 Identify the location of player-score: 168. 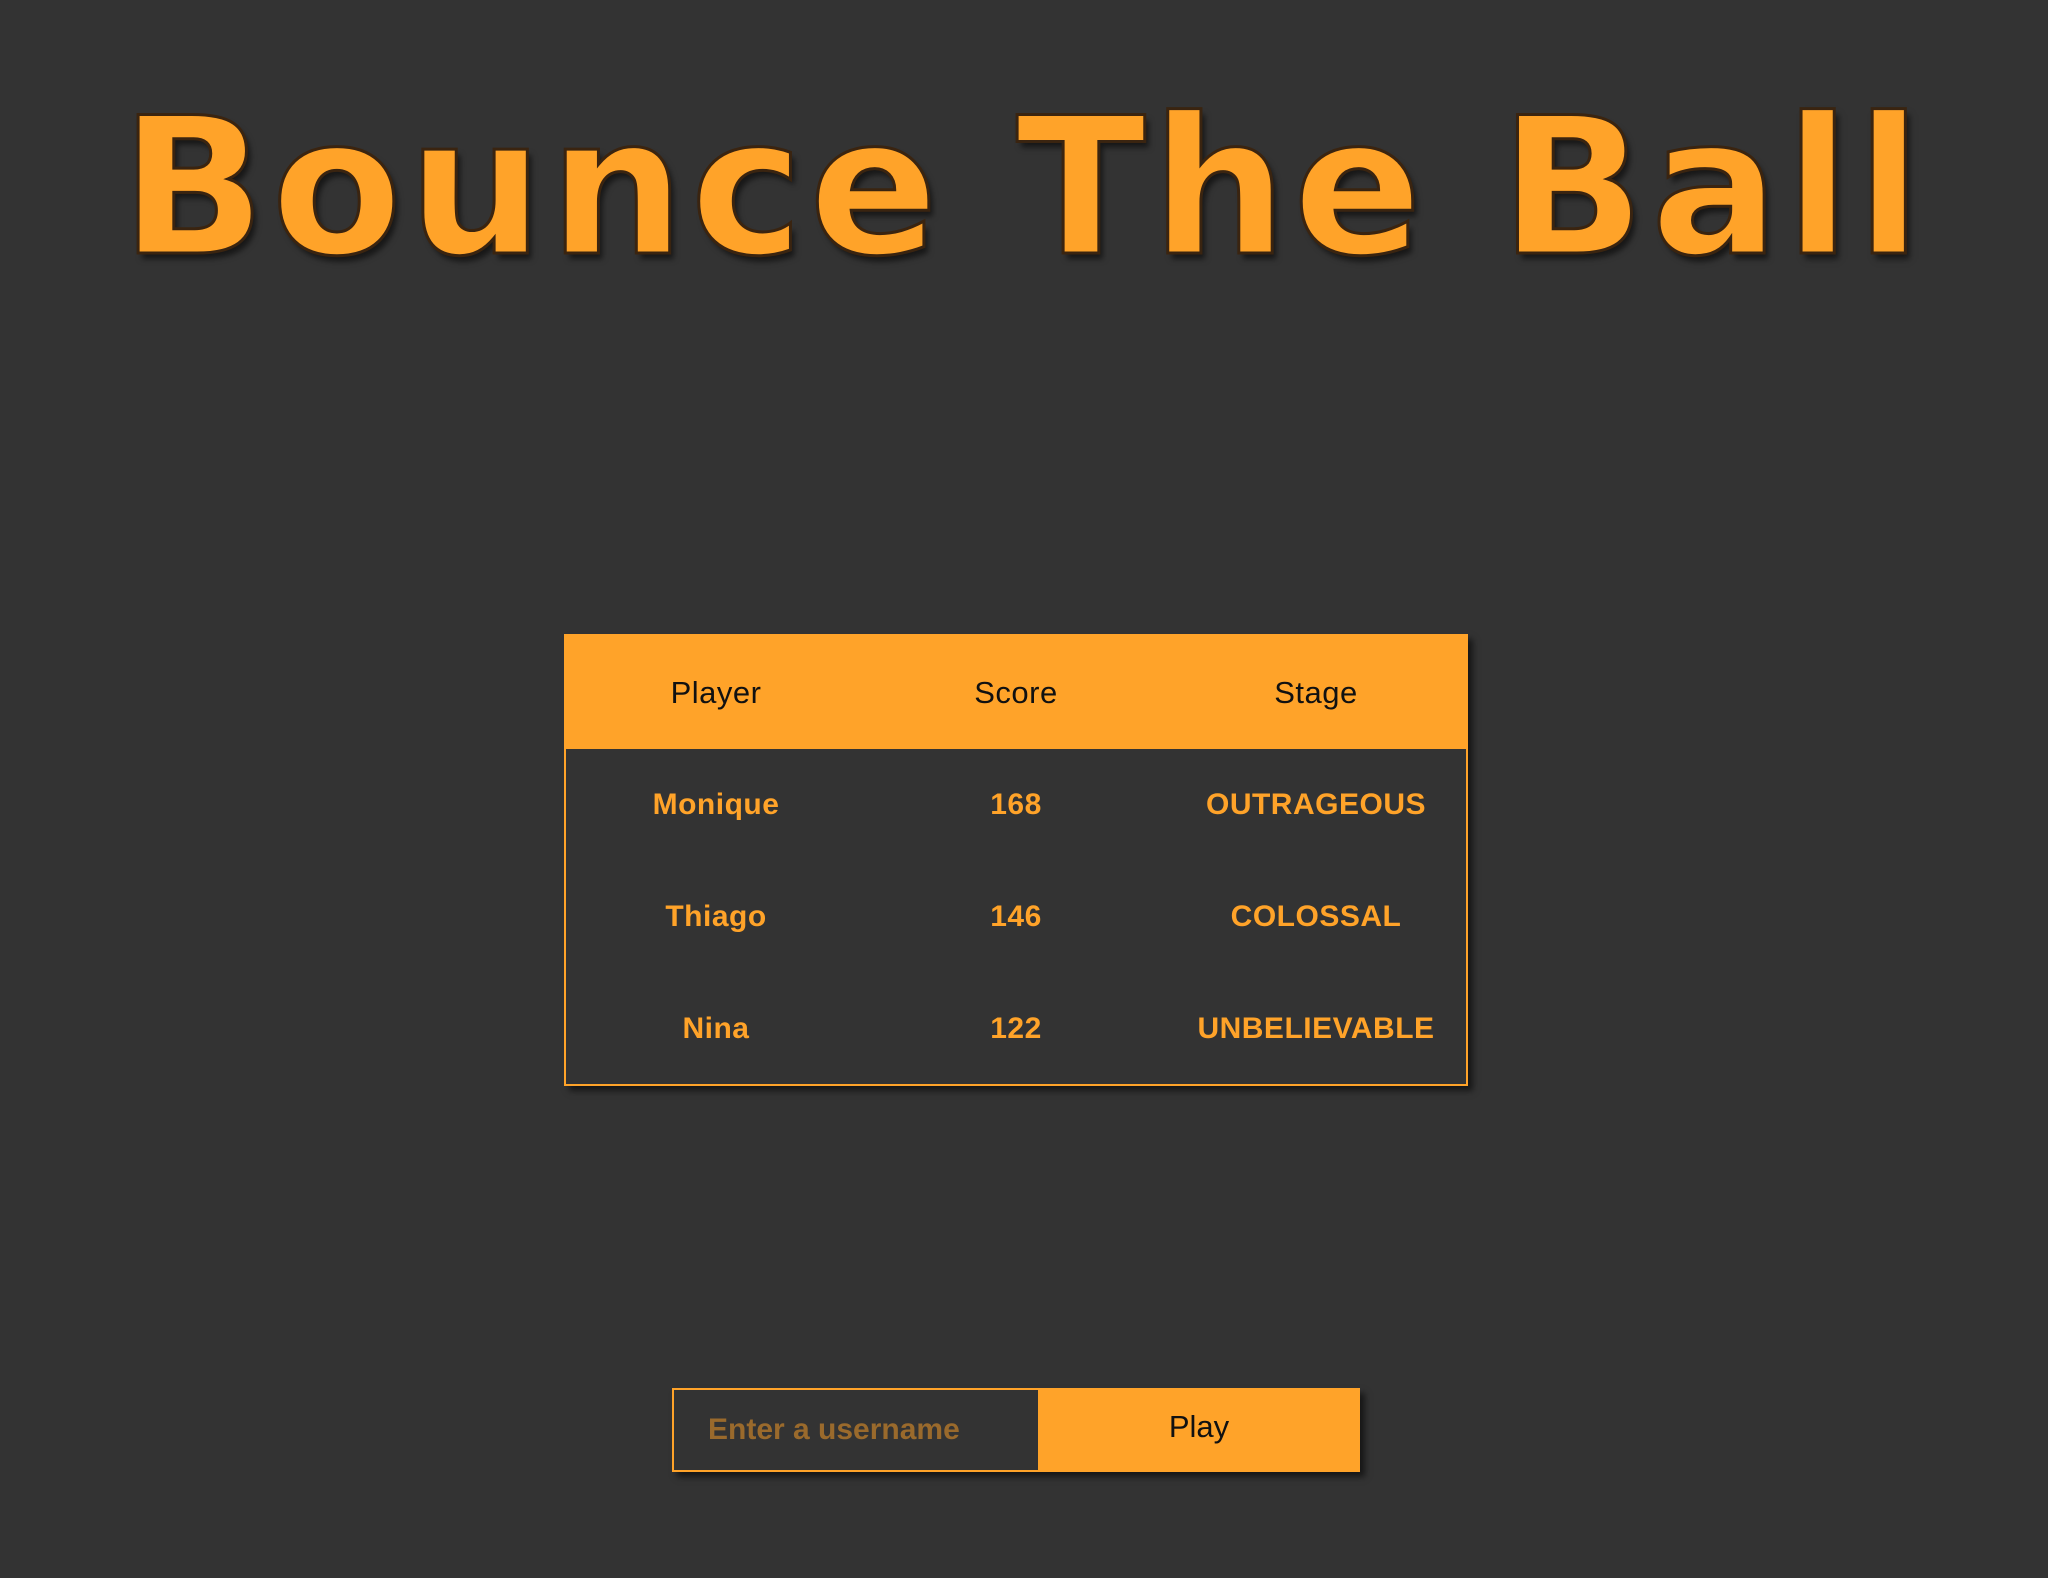
(1016, 804).